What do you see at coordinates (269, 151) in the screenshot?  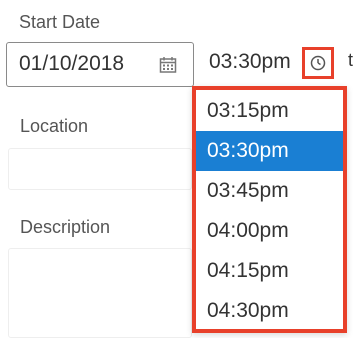 I see `time-option-selected: 03:30pm` at bounding box center [269, 151].